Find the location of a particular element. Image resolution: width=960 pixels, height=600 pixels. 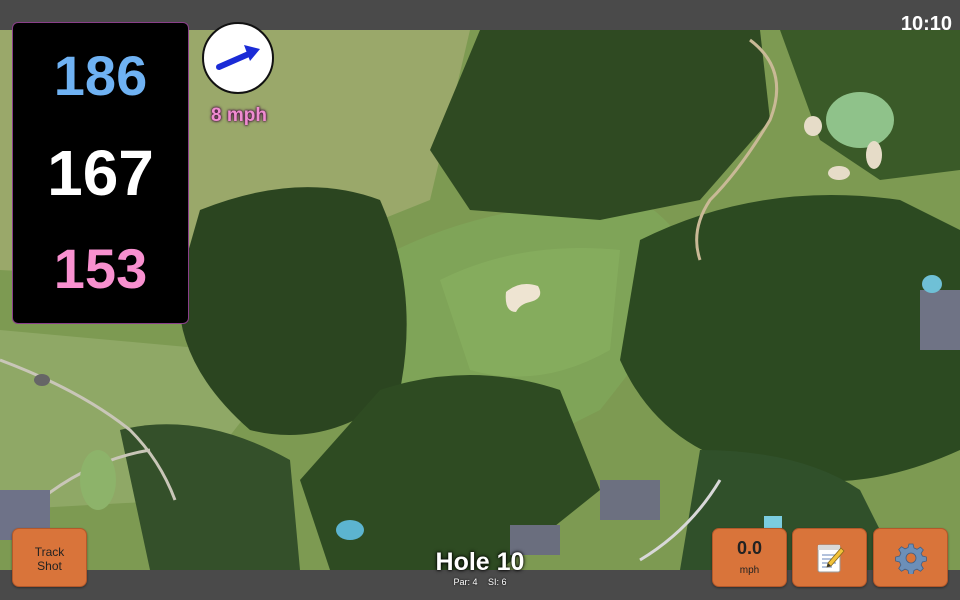

hole-meta: Par: 4 SI: 6 is located at coordinates (480, 582).